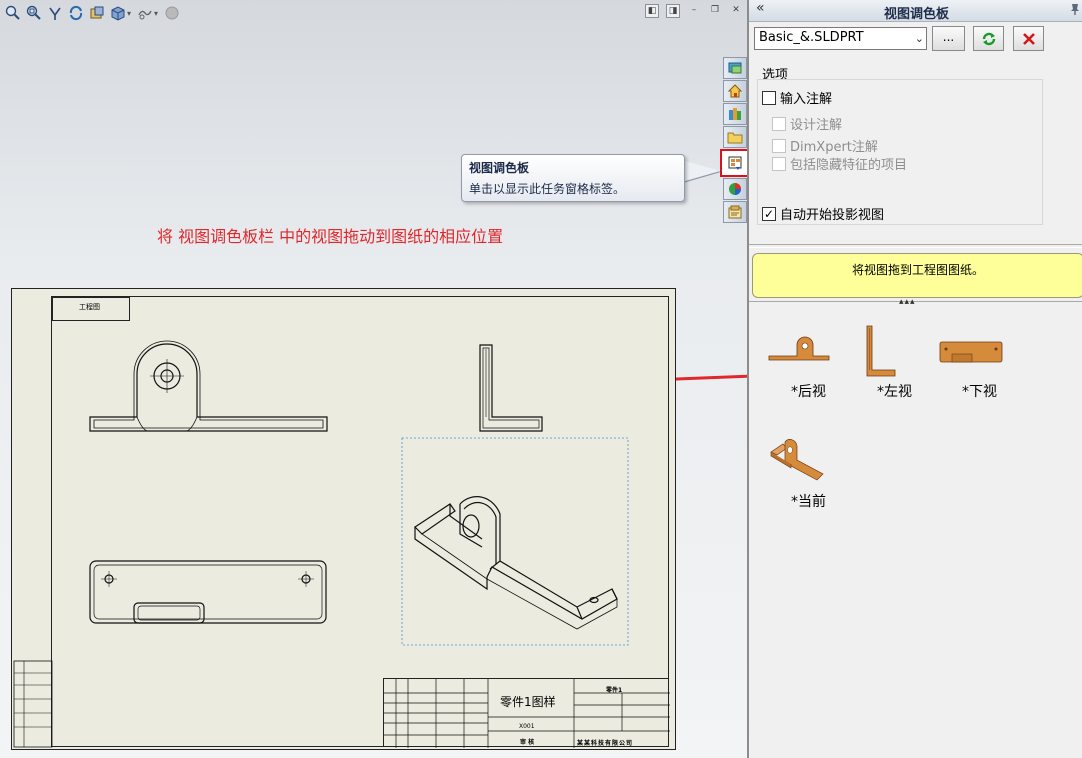 This screenshot has height=758, width=1082. I want to click on tab-custom-properties, so click(735, 212).